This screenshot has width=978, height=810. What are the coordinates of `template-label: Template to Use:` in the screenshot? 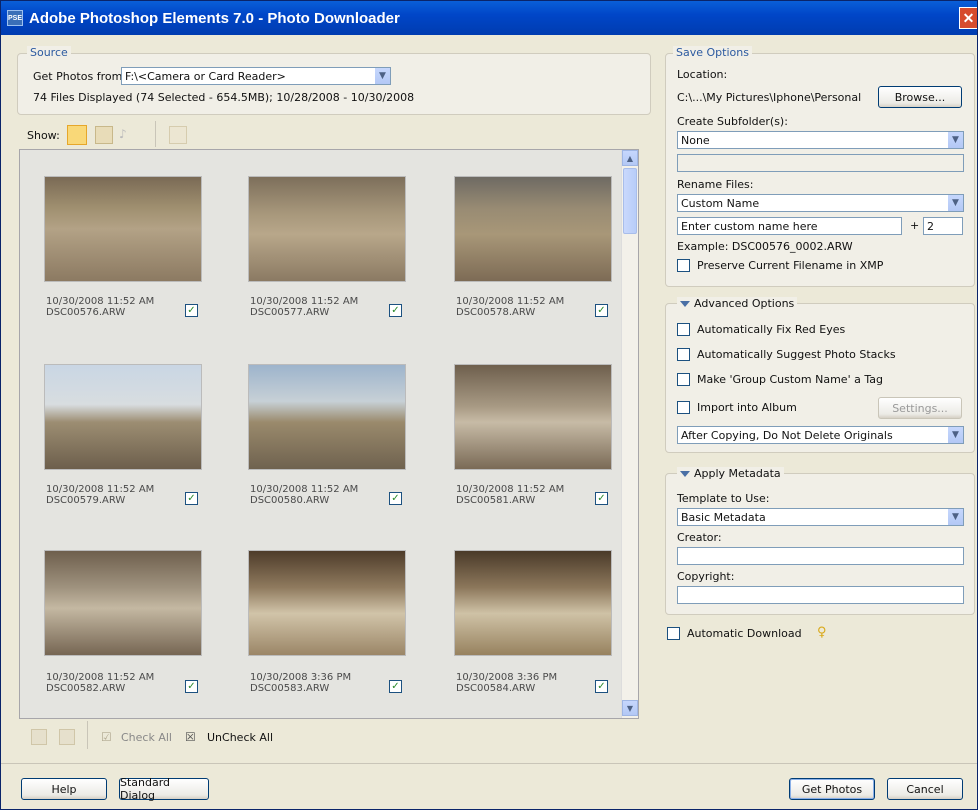 It's located at (723, 498).